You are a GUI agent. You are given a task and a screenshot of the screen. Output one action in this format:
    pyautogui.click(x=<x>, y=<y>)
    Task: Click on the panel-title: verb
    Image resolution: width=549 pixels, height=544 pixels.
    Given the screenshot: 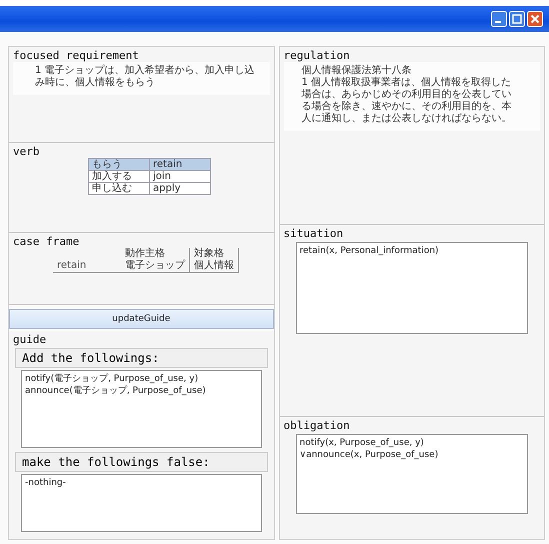 What is the action you would take?
    pyautogui.click(x=26, y=151)
    